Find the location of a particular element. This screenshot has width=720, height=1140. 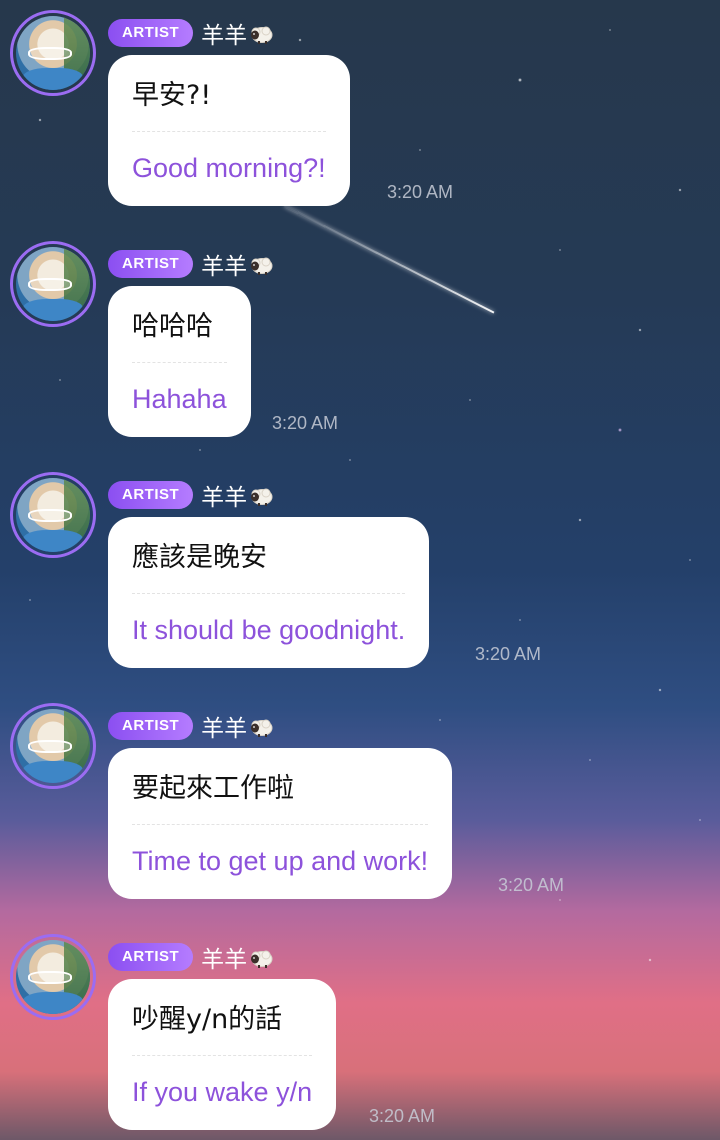

translated-text: If you wake y/n is located at coordinates (222, 1092).